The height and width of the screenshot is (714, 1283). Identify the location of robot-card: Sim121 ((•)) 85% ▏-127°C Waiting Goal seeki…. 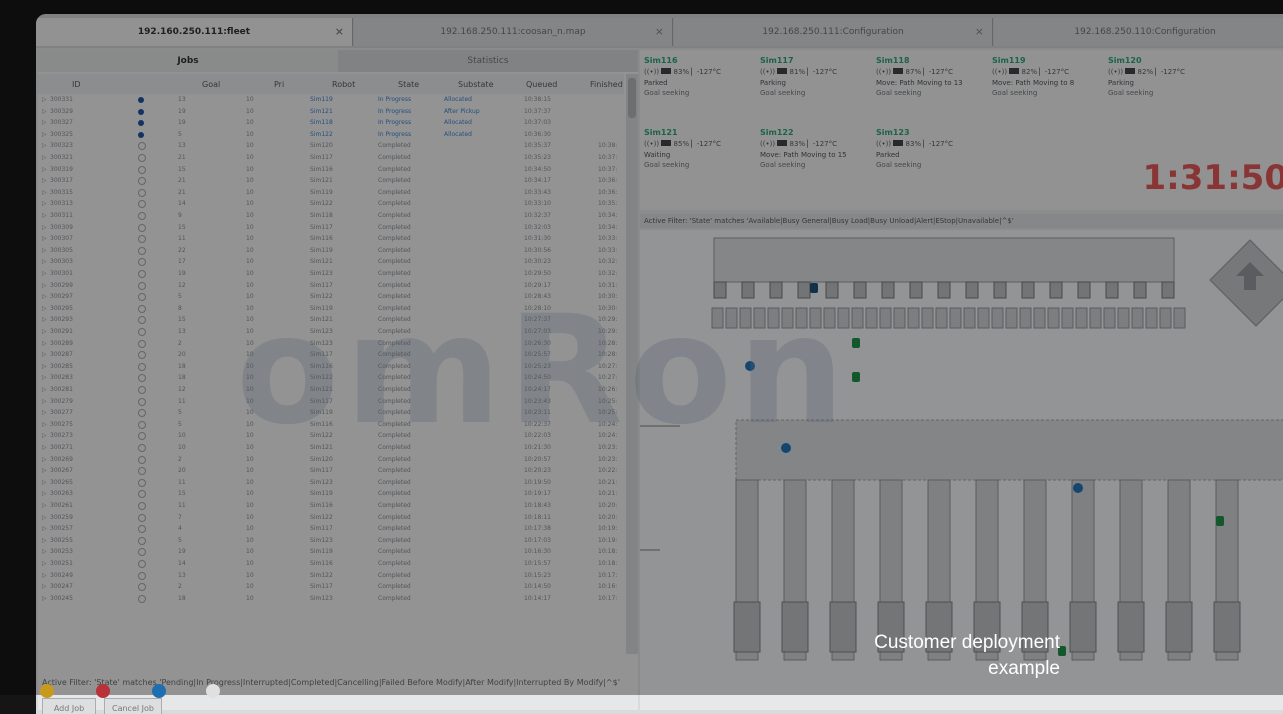
(700, 153).